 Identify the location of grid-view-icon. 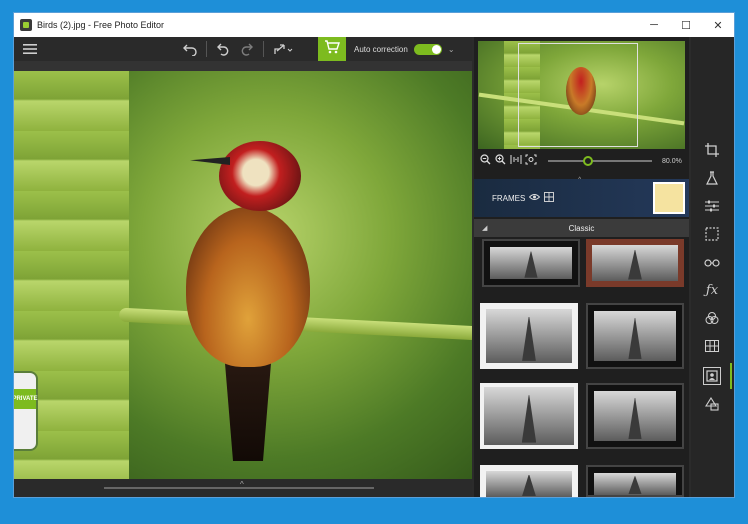
(549, 198).